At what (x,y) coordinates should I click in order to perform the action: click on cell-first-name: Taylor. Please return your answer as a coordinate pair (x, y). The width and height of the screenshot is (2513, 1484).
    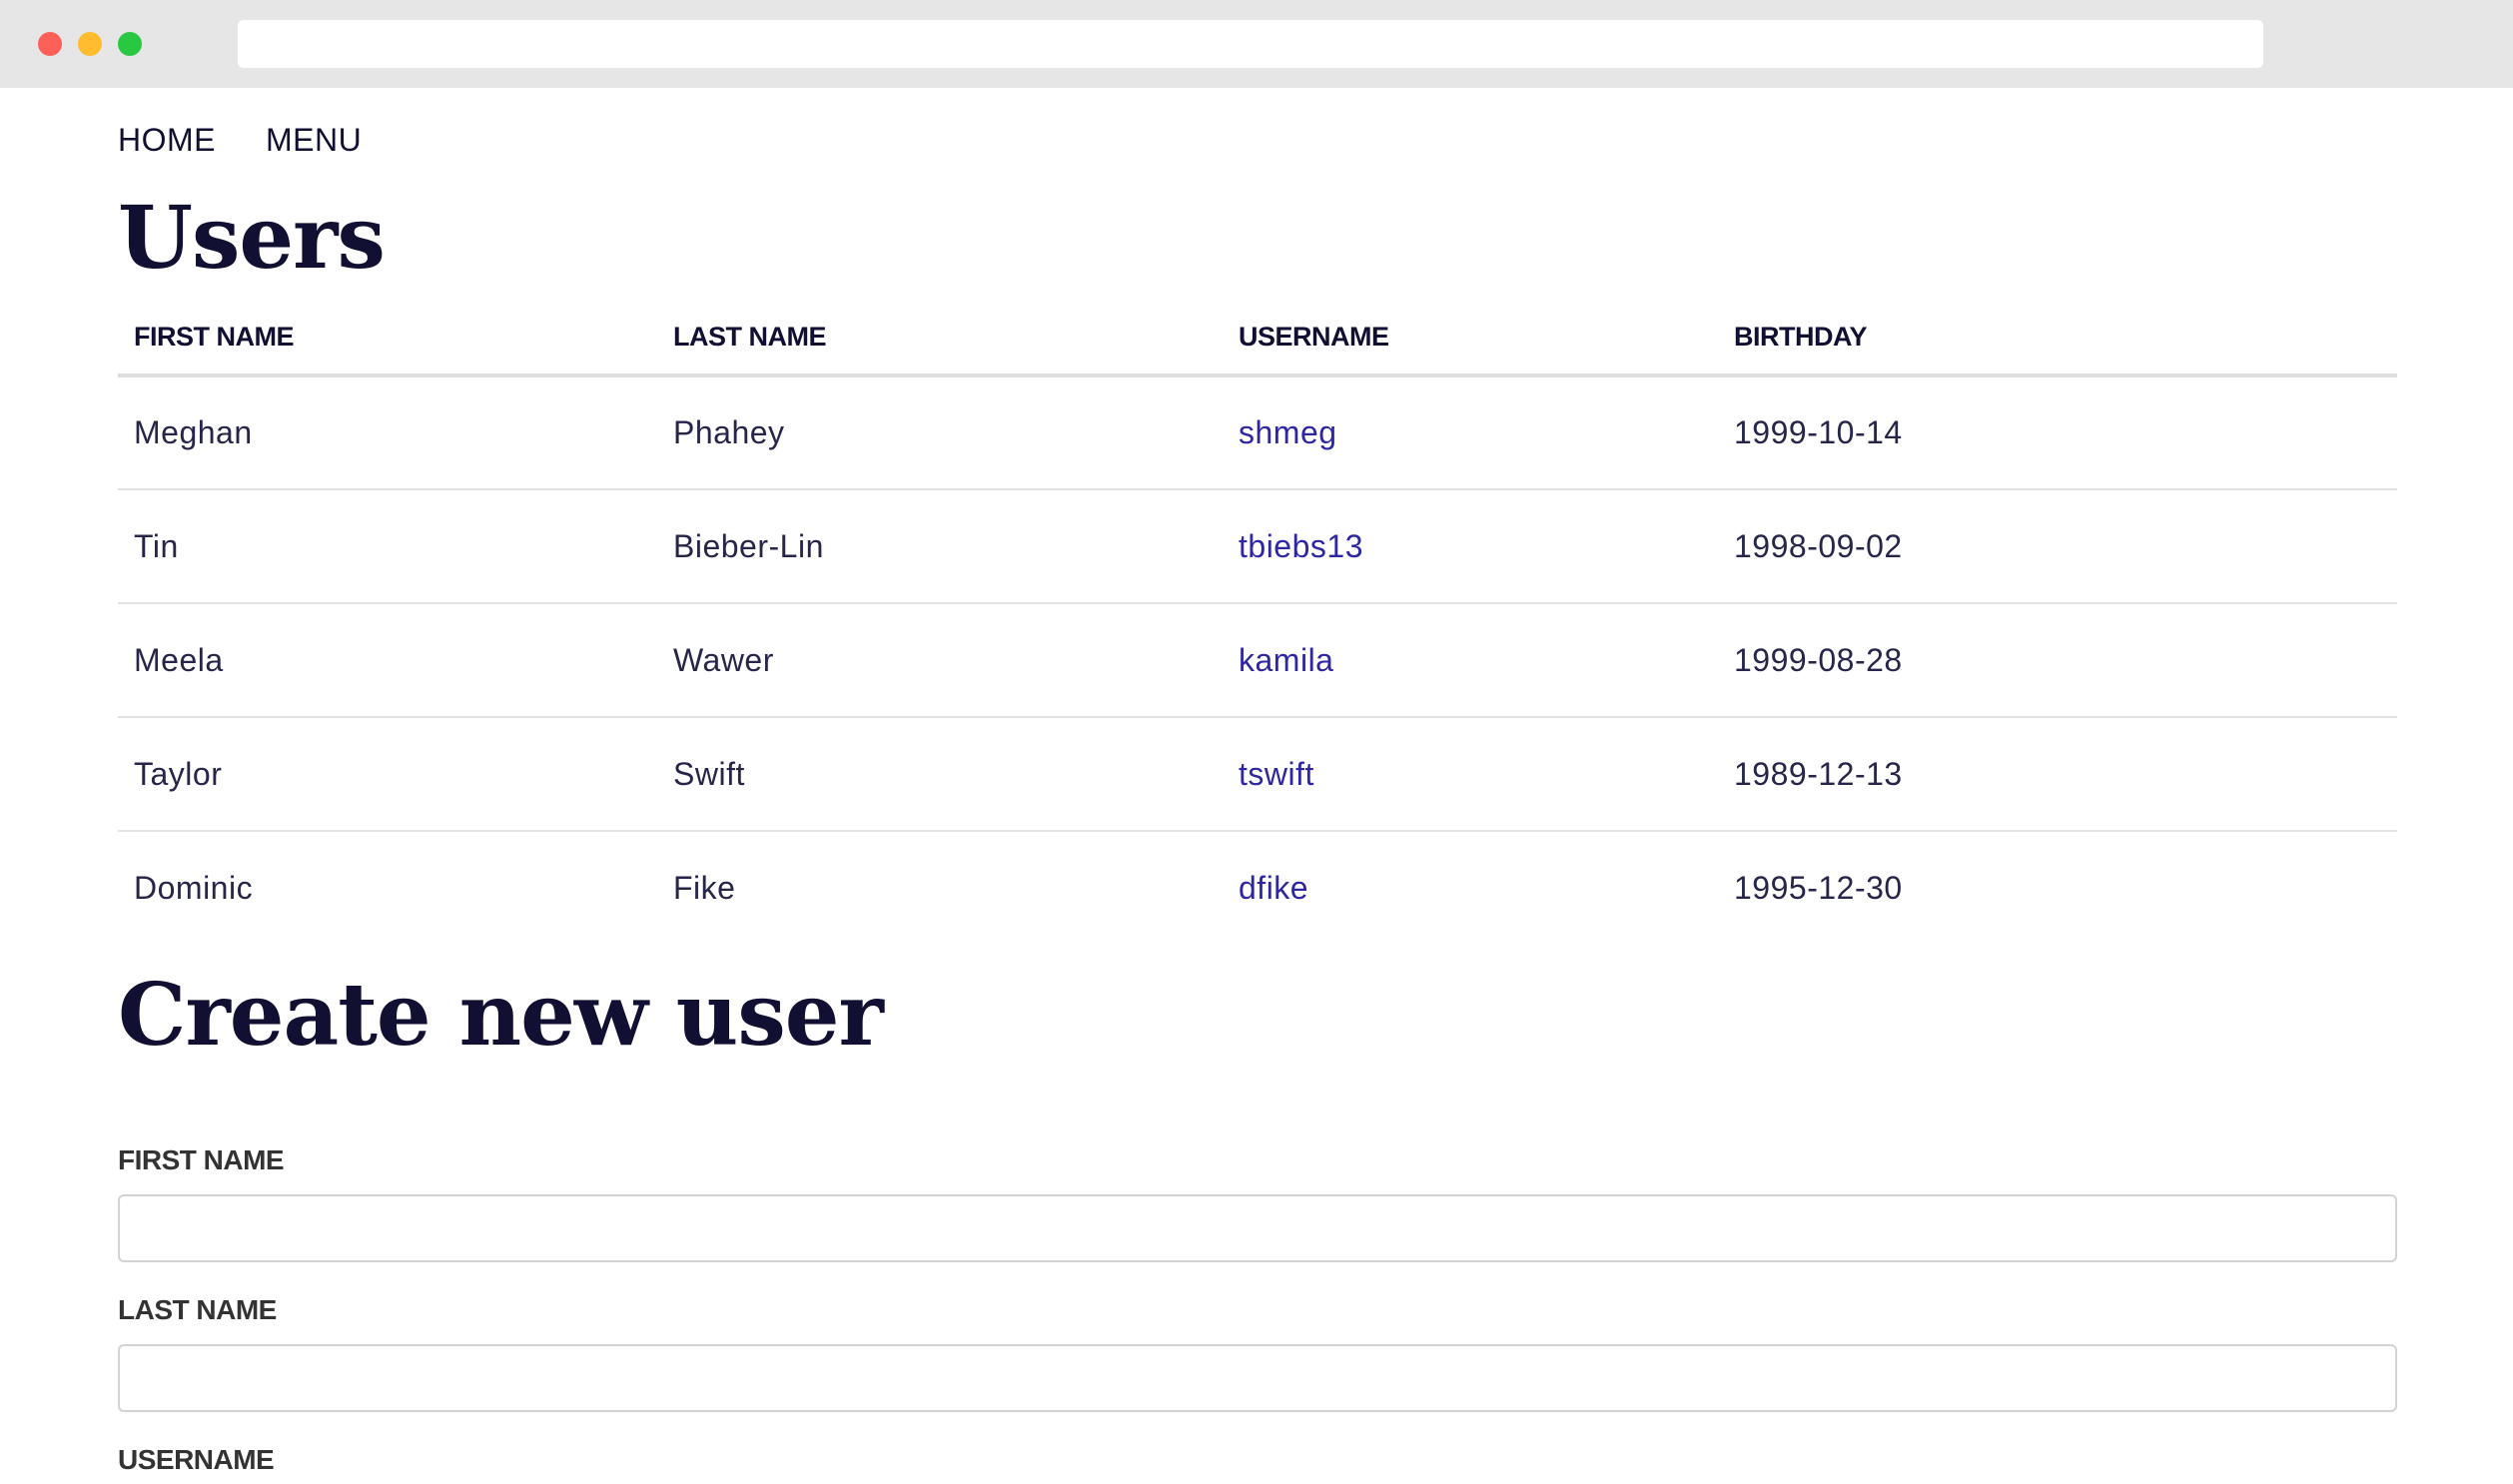
    Looking at the image, I should click on (387, 774).